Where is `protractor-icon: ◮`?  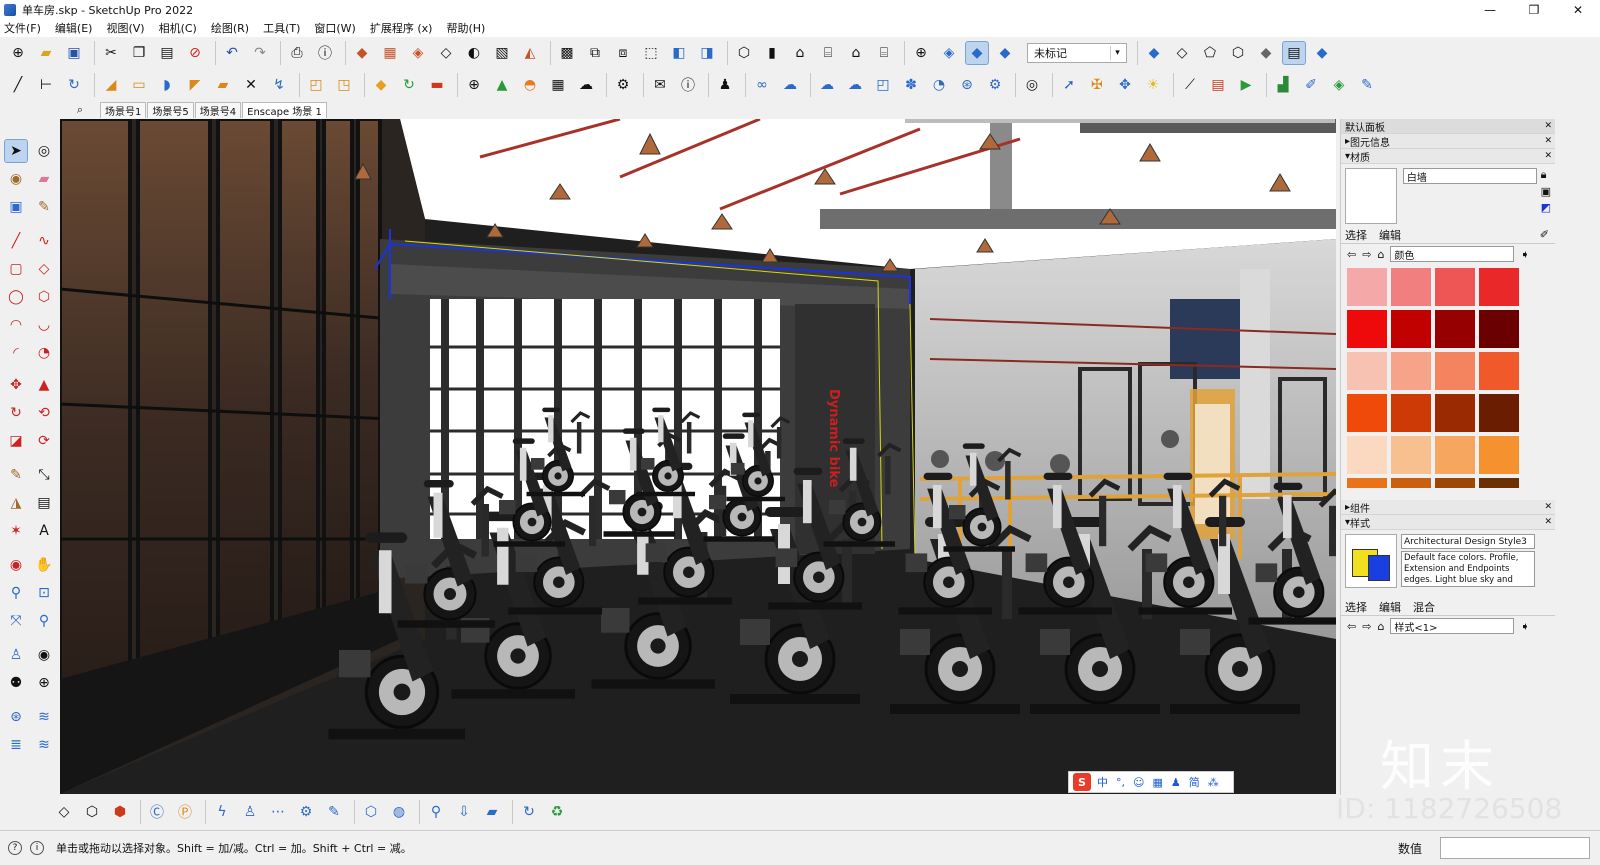
protractor-icon: ◮ is located at coordinates (16, 503).